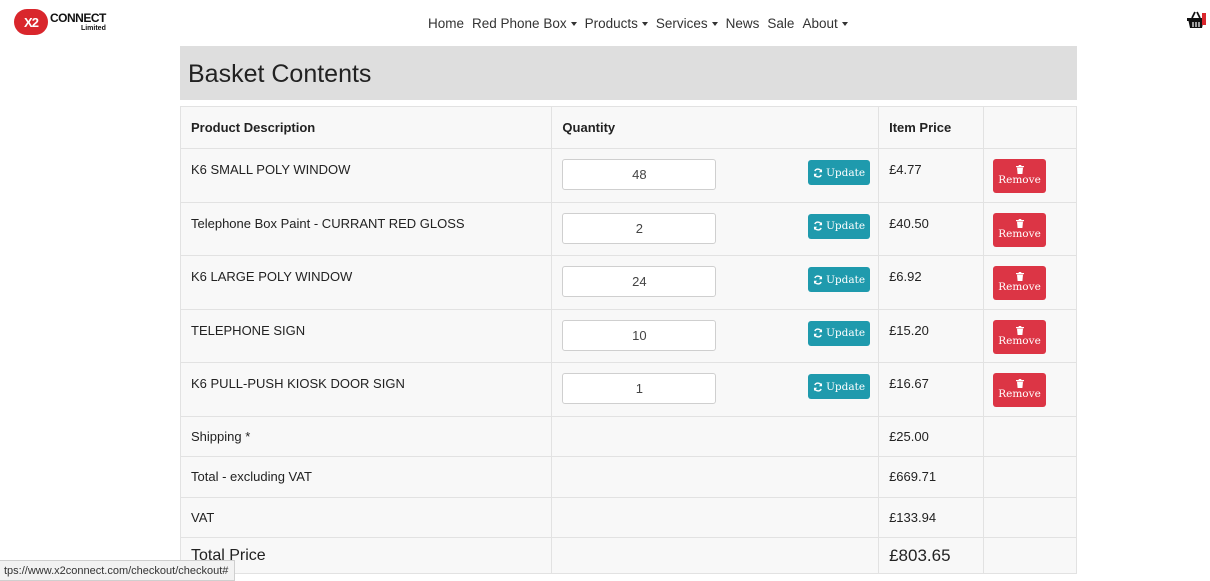 The image size is (1210, 581). Describe the element at coordinates (681, 23) in the screenshot. I see `nav-item-label: Services` at that location.